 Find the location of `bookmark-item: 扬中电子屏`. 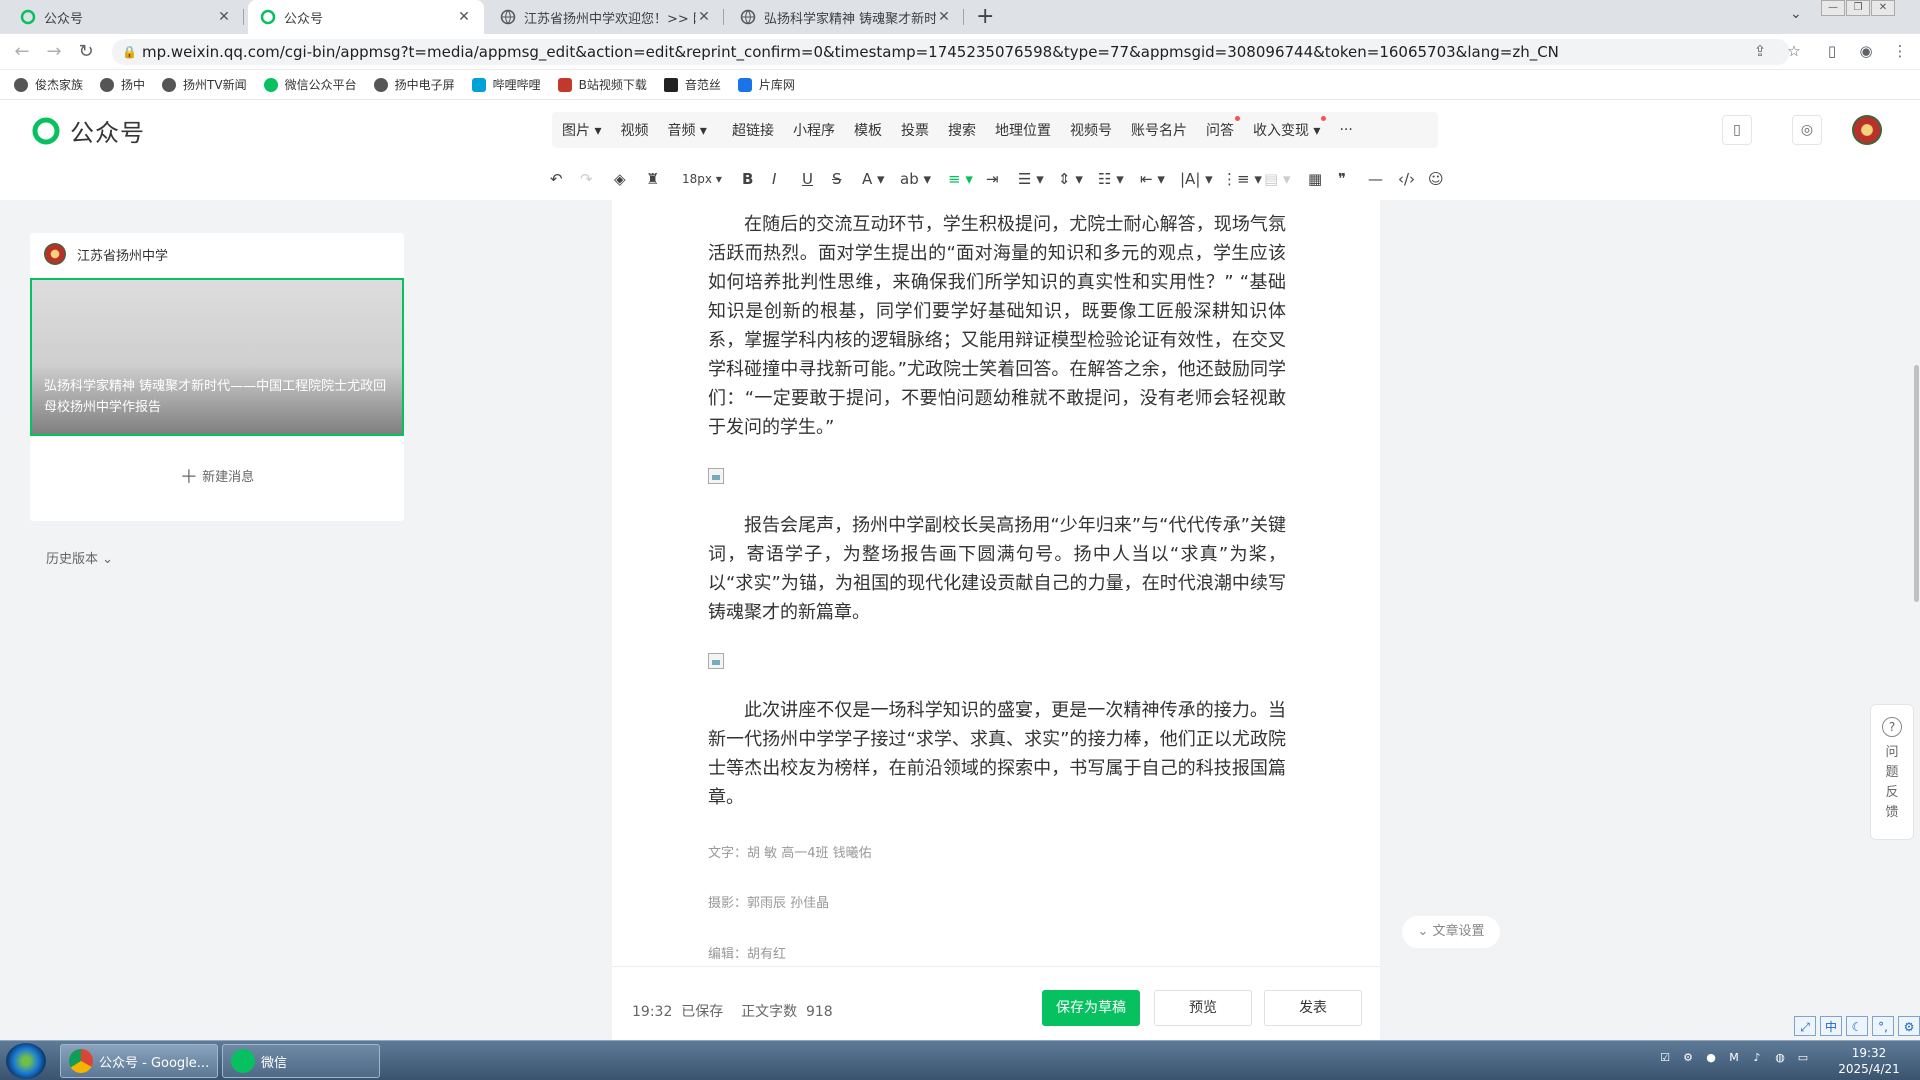

bookmark-item: 扬中电子屏 is located at coordinates (414, 84).